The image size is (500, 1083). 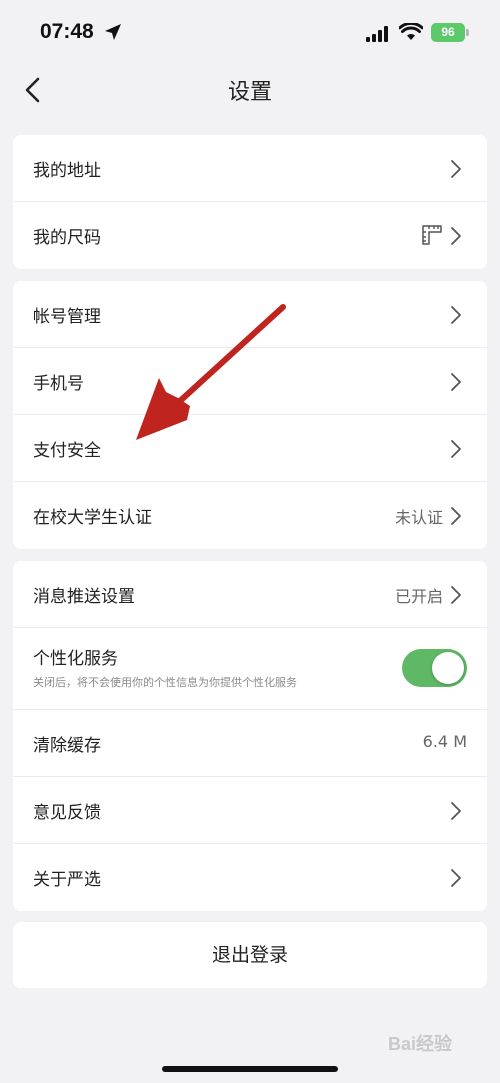 What do you see at coordinates (250, 314) in the screenshot?
I see `row-account-management: 帐号管理` at bounding box center [250, 314].